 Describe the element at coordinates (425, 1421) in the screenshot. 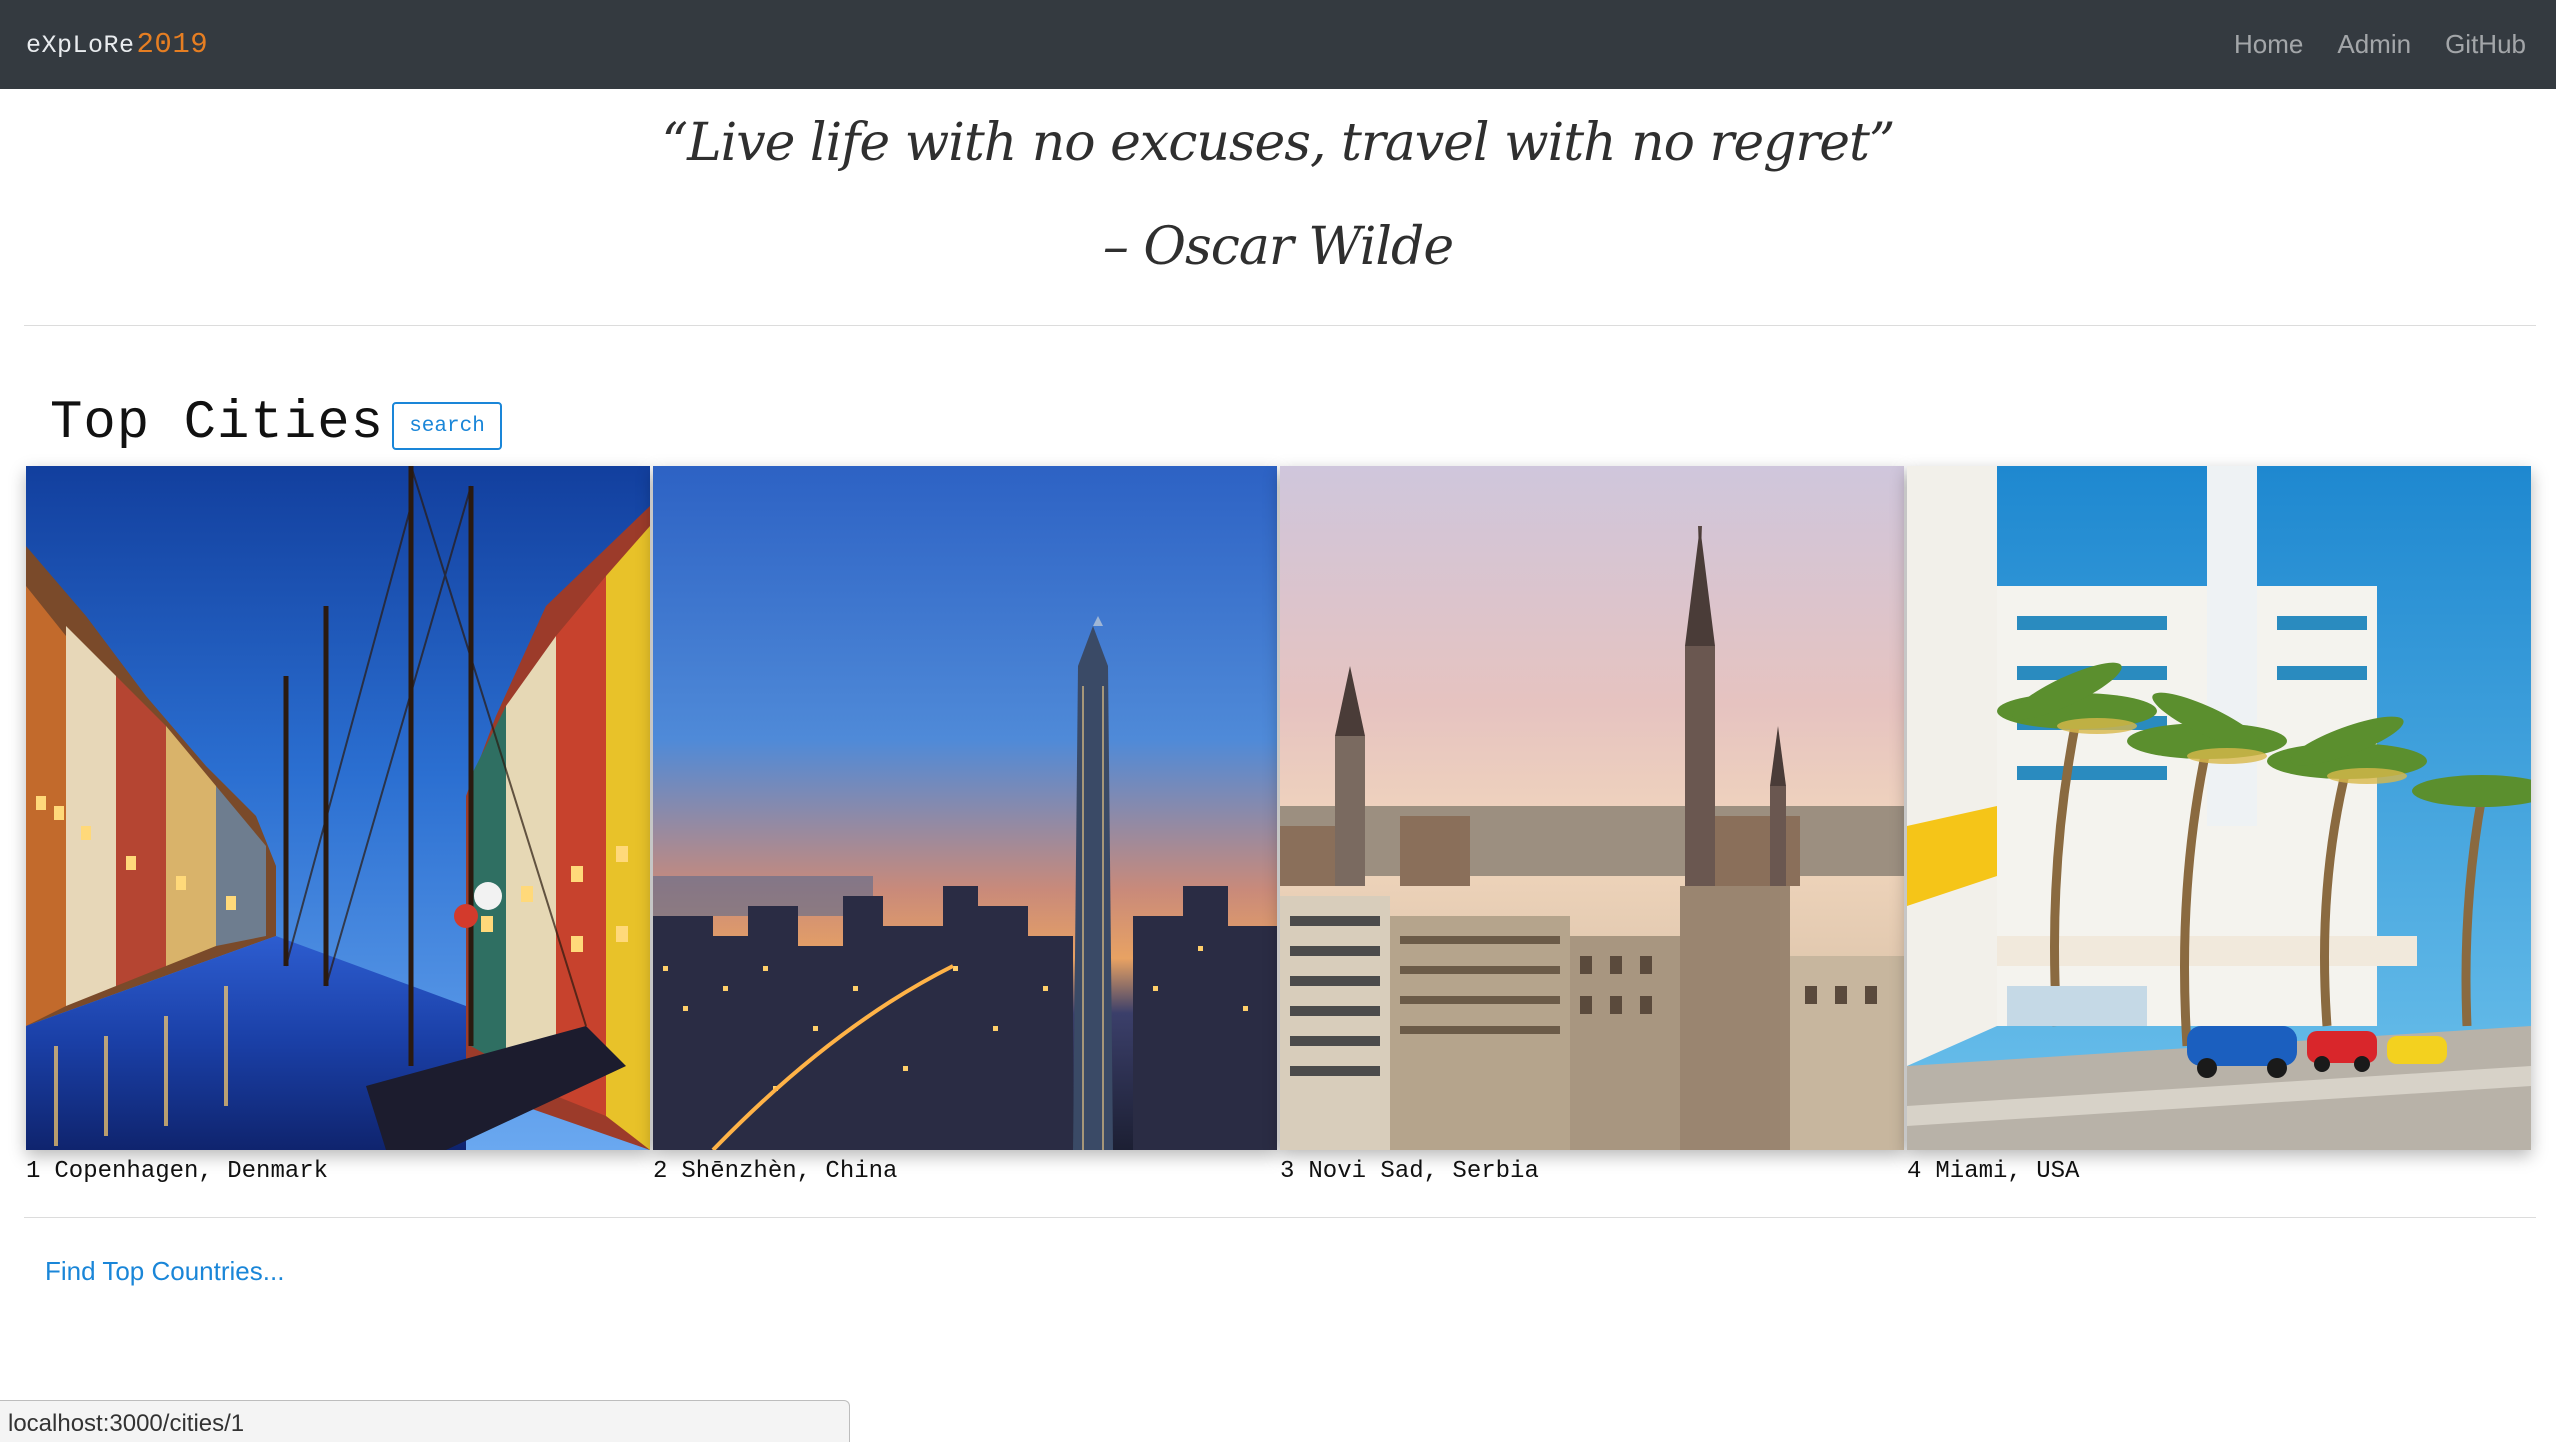

I see `browser-status-bar: localhost:3000/cities/1` at that location.